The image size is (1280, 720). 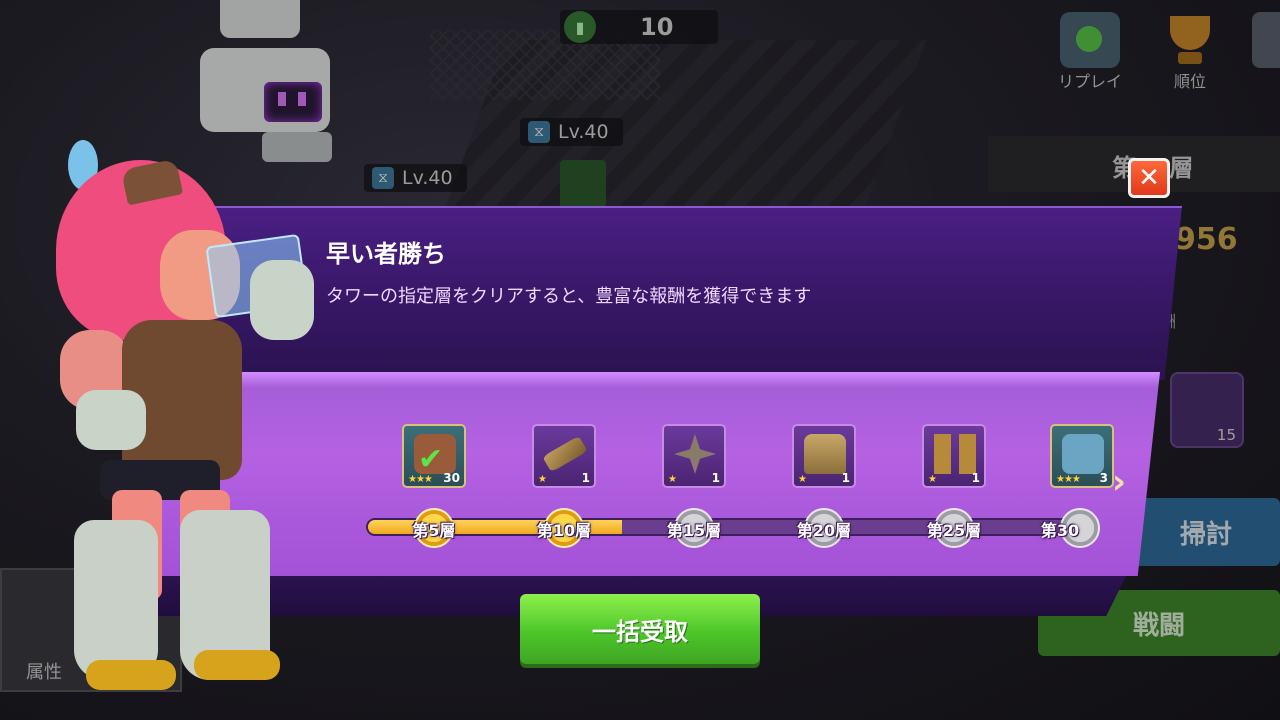 I want to click on event-title: 早い者勝ち, so click(x=386, y=254).